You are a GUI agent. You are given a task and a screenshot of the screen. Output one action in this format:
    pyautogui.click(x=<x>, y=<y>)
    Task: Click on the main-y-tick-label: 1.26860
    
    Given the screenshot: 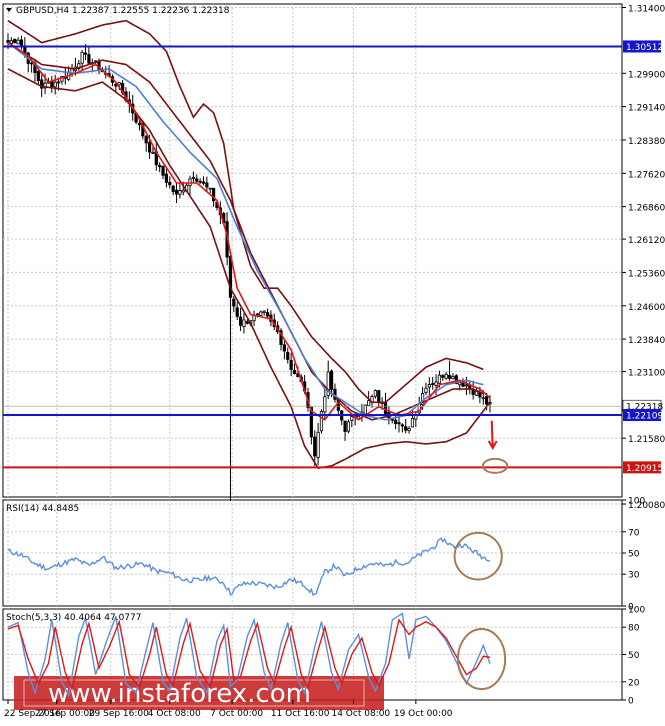 What is the action you would take?
    pyautogui.click(x=646, y=209)
    